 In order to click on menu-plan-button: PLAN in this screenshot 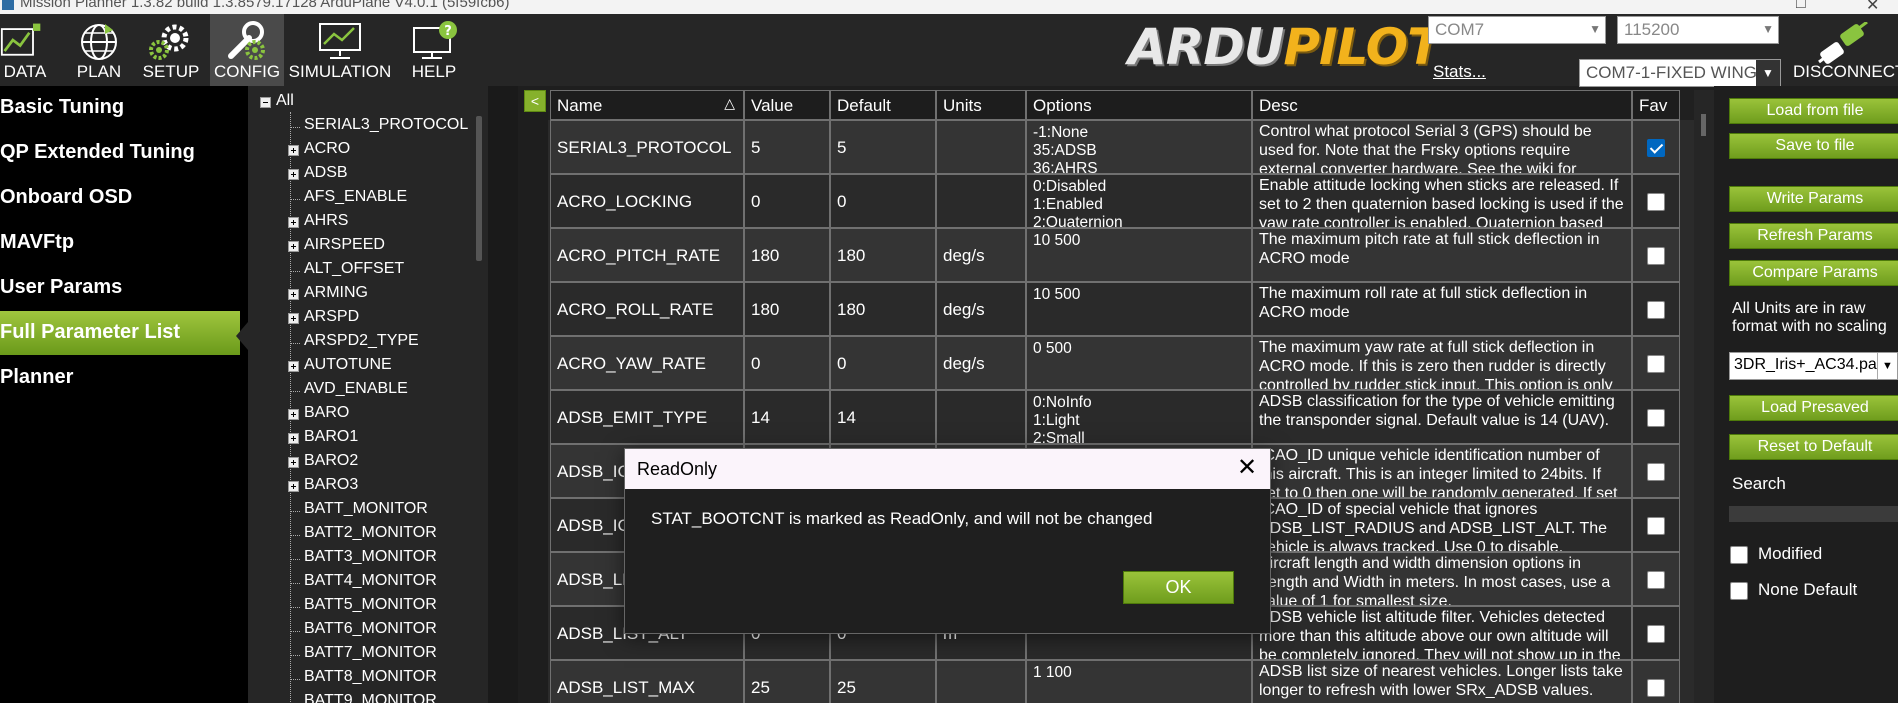, I will do `click(99, 50)`.